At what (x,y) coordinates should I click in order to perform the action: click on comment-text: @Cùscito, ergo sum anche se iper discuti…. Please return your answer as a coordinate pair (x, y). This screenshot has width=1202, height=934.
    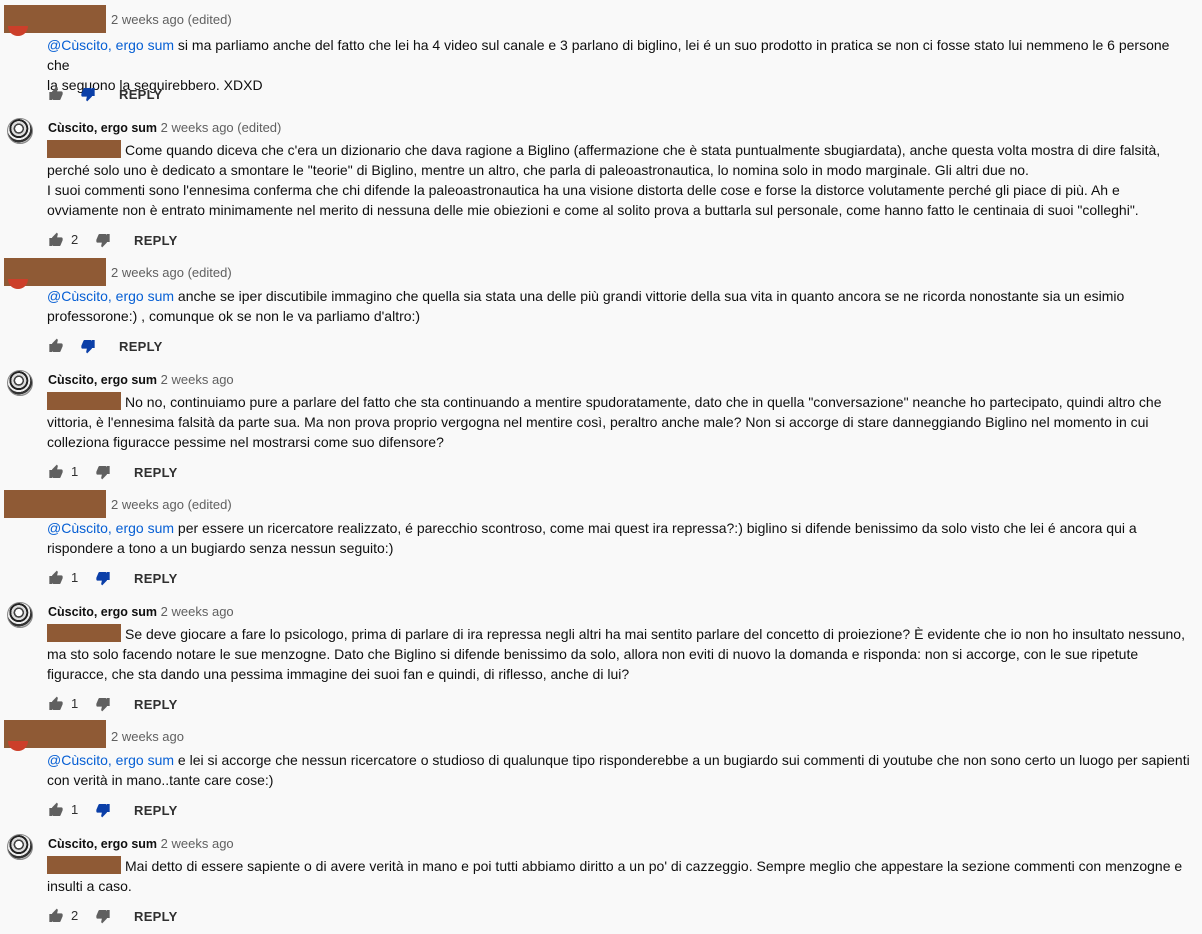
    Looking at the image, I should click on (586, 306).